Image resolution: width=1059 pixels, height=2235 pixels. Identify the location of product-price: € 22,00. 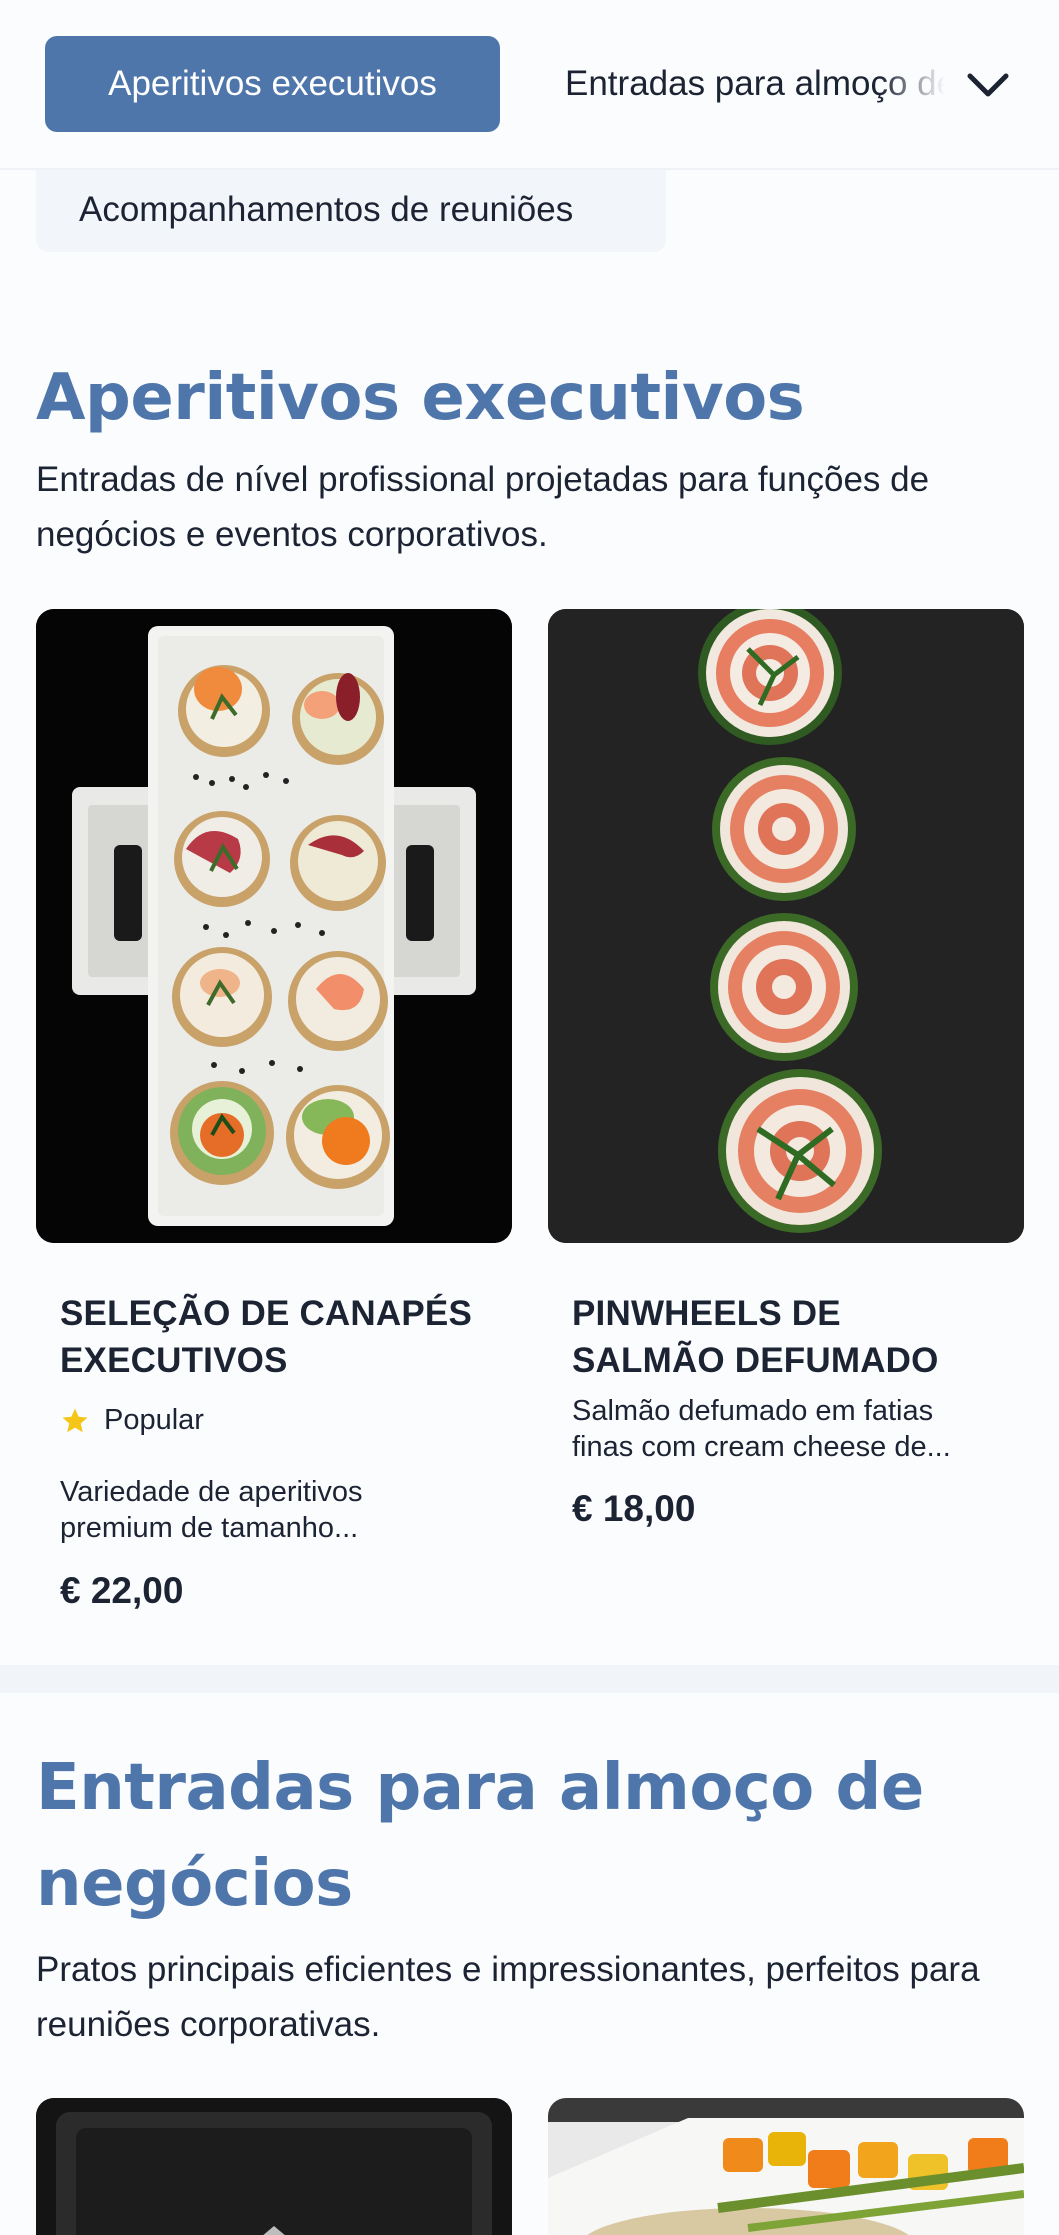
(122, 1590).